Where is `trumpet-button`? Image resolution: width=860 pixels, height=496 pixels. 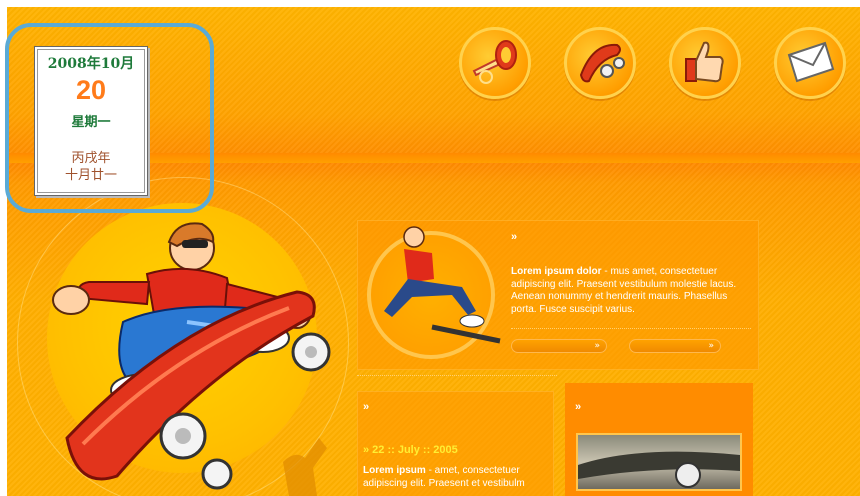
trumpet-button is located at coordinates (495, 63).